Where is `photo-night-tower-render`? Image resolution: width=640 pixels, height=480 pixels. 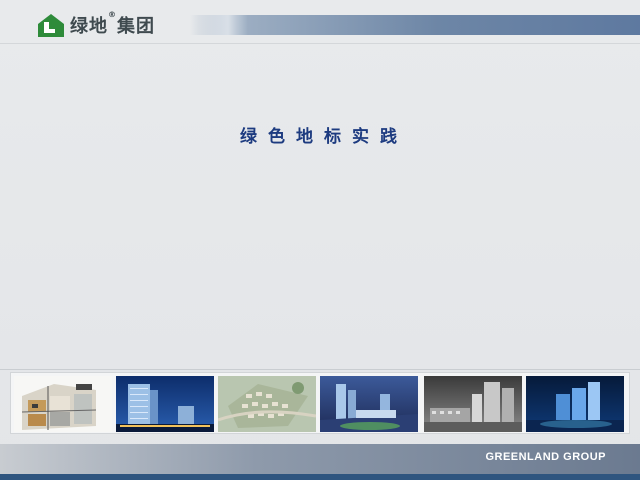 photo-night-tower-render is located at coordinates (165, 404).